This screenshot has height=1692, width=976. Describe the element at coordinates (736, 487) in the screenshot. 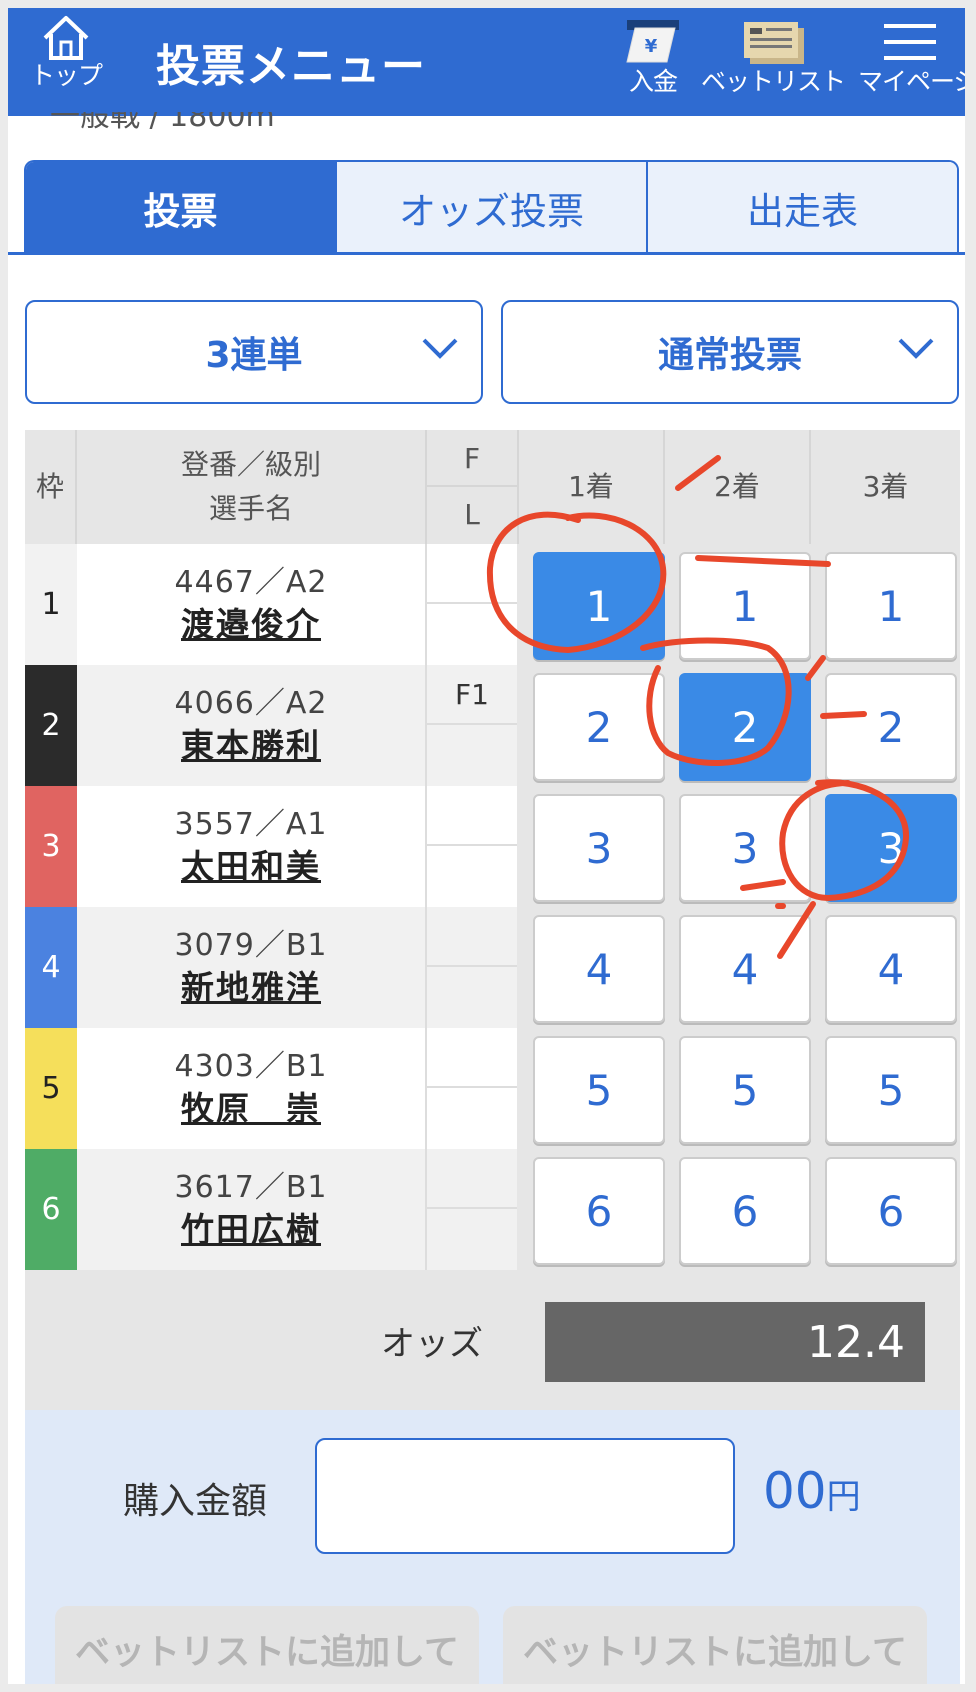

I see `header-second: 2着` at that location.